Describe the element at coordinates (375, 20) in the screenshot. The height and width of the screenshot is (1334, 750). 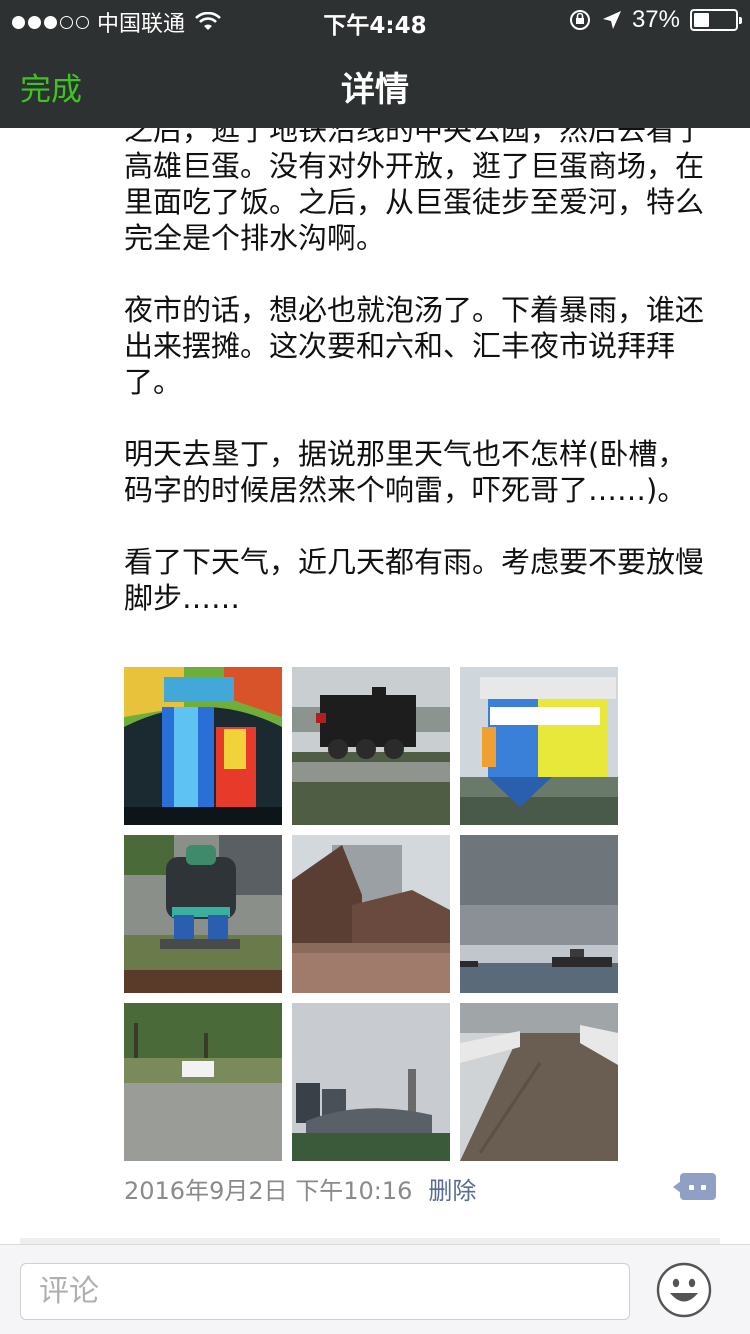
I see `status-bar: 中国联通 下午4:48 37%` at that location.